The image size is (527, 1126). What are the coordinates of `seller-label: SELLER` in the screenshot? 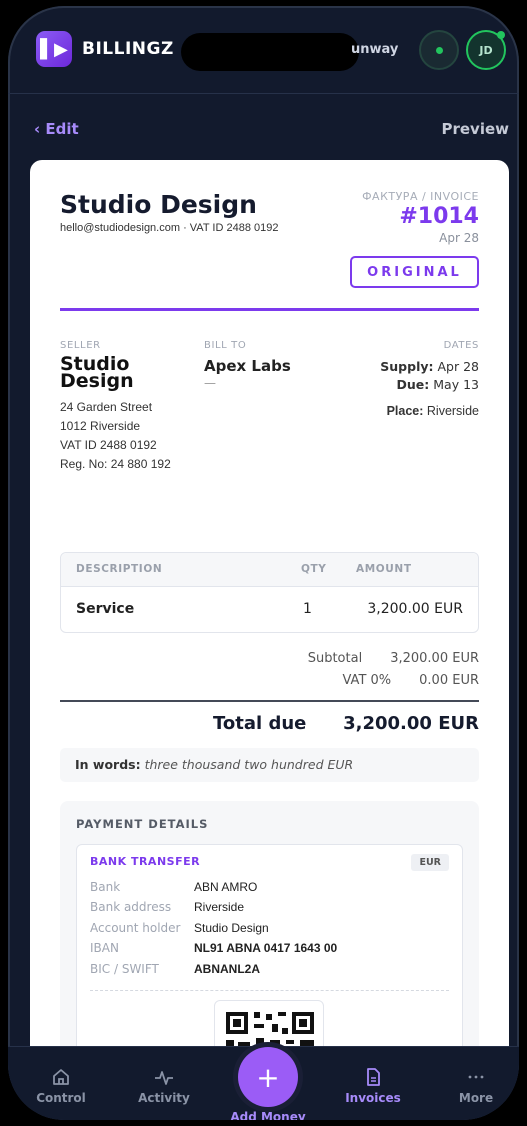 It's located at (80, 345).